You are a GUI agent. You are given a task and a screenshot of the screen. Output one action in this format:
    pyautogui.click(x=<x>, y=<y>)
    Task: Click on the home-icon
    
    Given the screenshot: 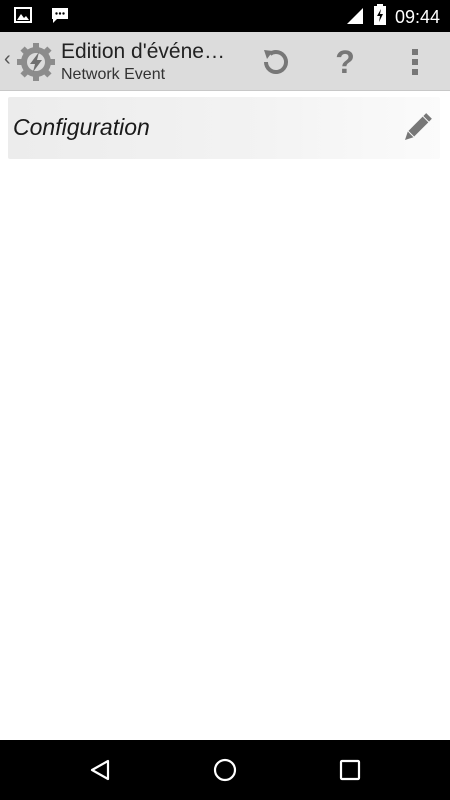 What is the action you would take?
    pyautogui.click(x=225, y=770)
    